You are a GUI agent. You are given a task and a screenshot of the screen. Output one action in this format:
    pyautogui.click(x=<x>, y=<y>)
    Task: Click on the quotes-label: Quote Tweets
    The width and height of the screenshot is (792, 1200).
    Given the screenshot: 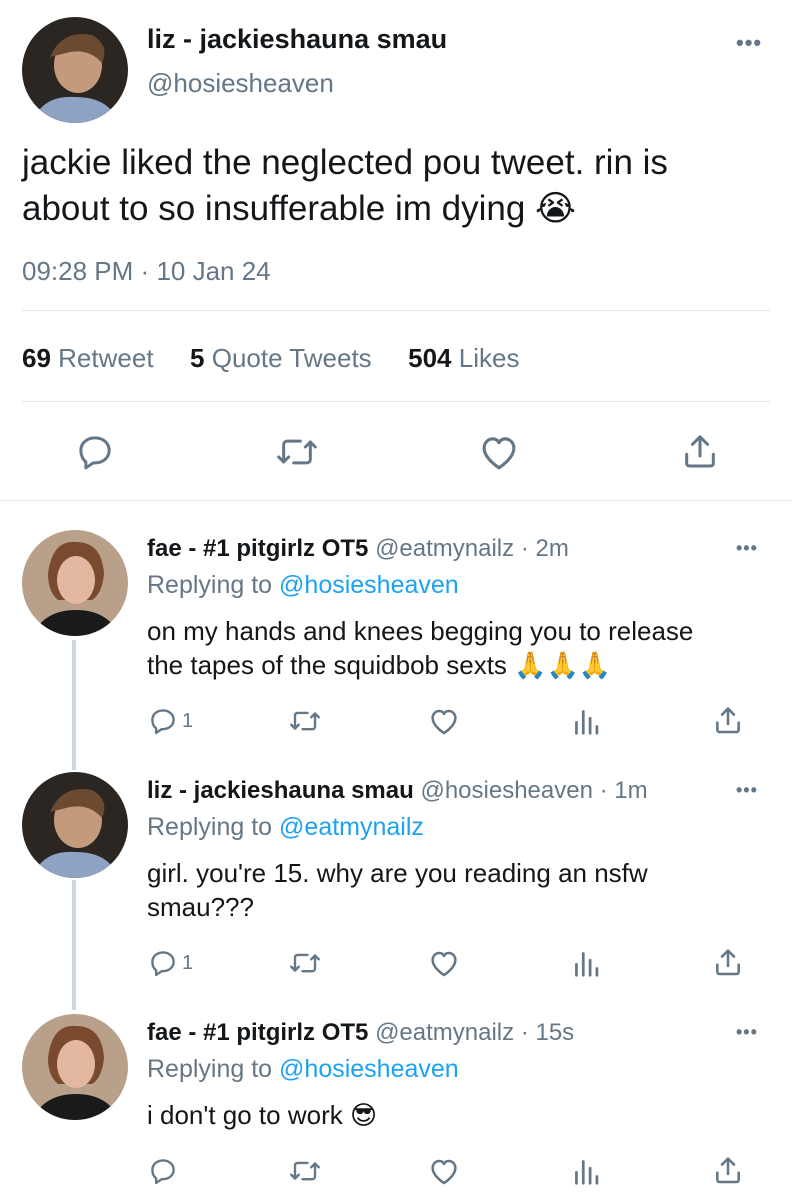 What is the action you would take?
    pyautogui.click(x=291, y=358)
    